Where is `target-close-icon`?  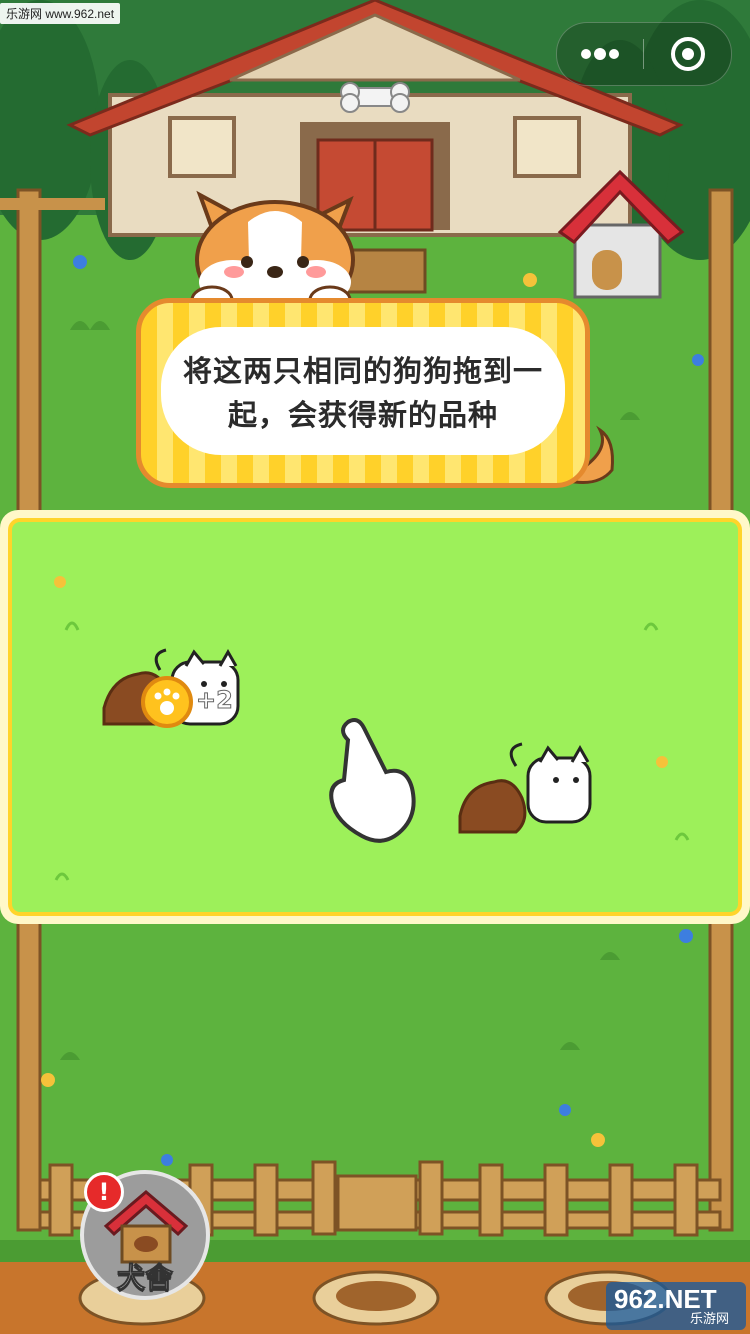 target-close-icon is located at coordinates (688, 54).